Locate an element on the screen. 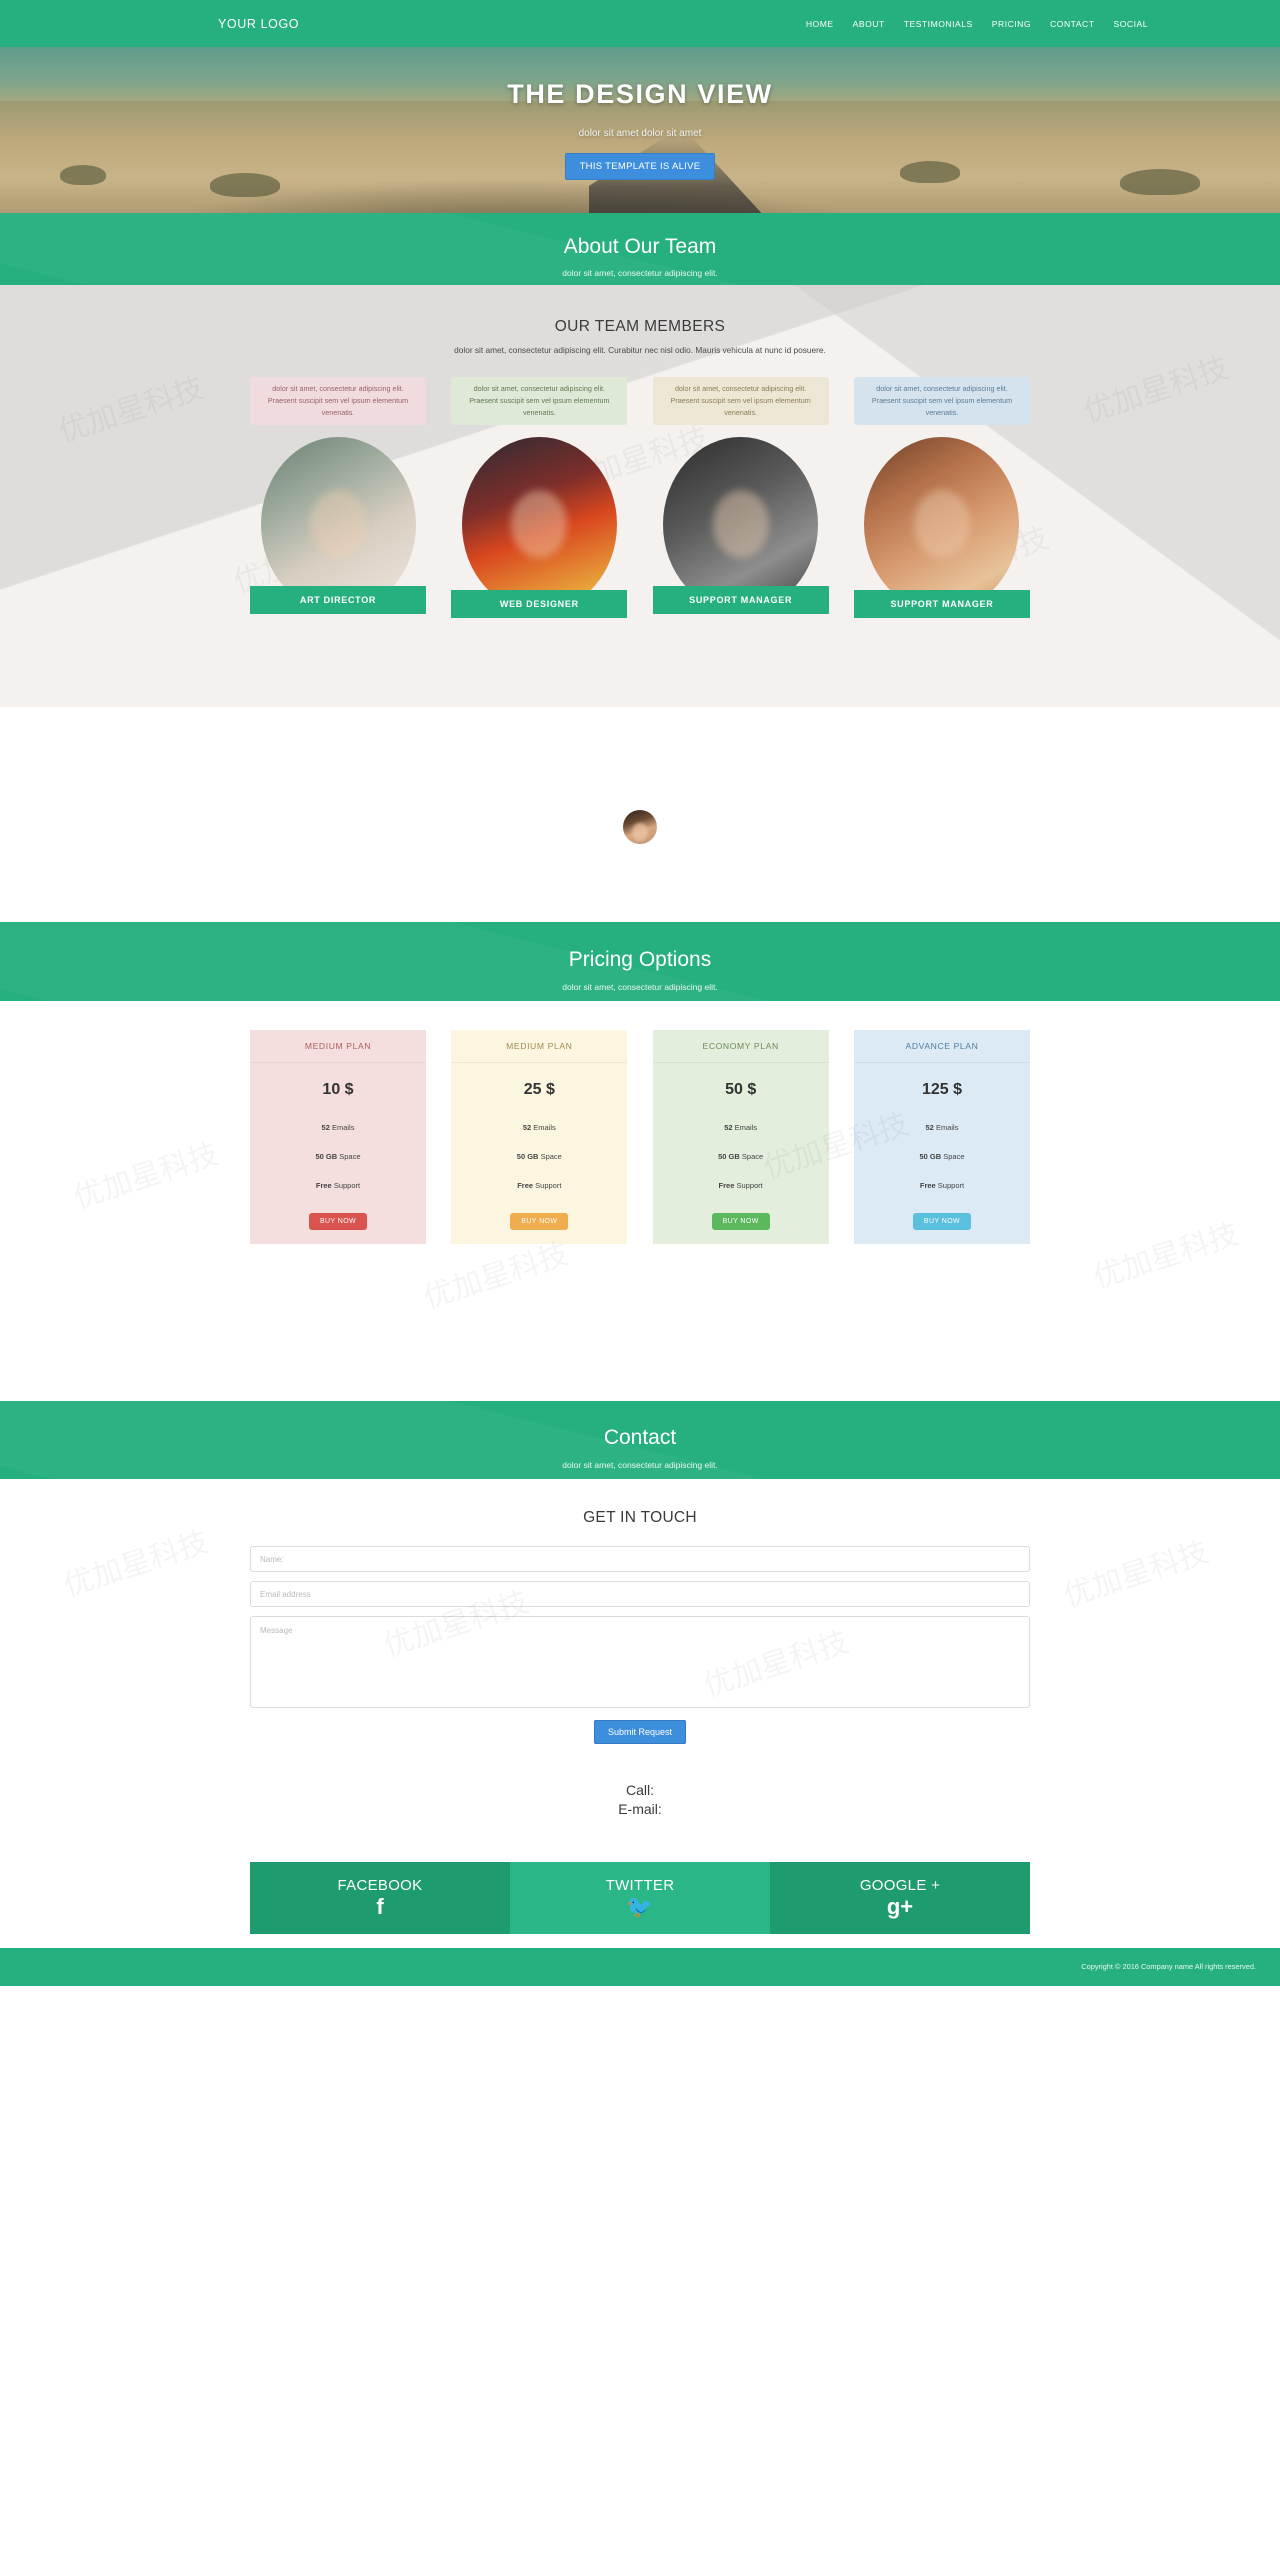 The height and width of the screenshot is (2561, 1280). plan-price: 125 $ is located at coordinates (941, 1089).